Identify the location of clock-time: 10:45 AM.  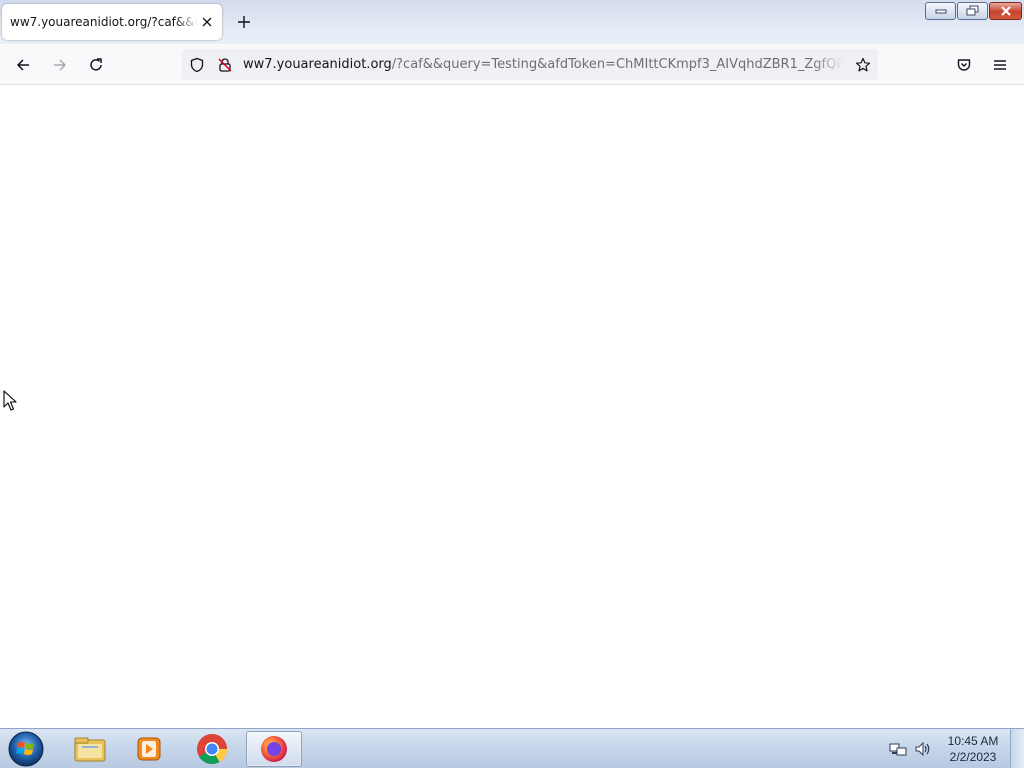
(973, 741).